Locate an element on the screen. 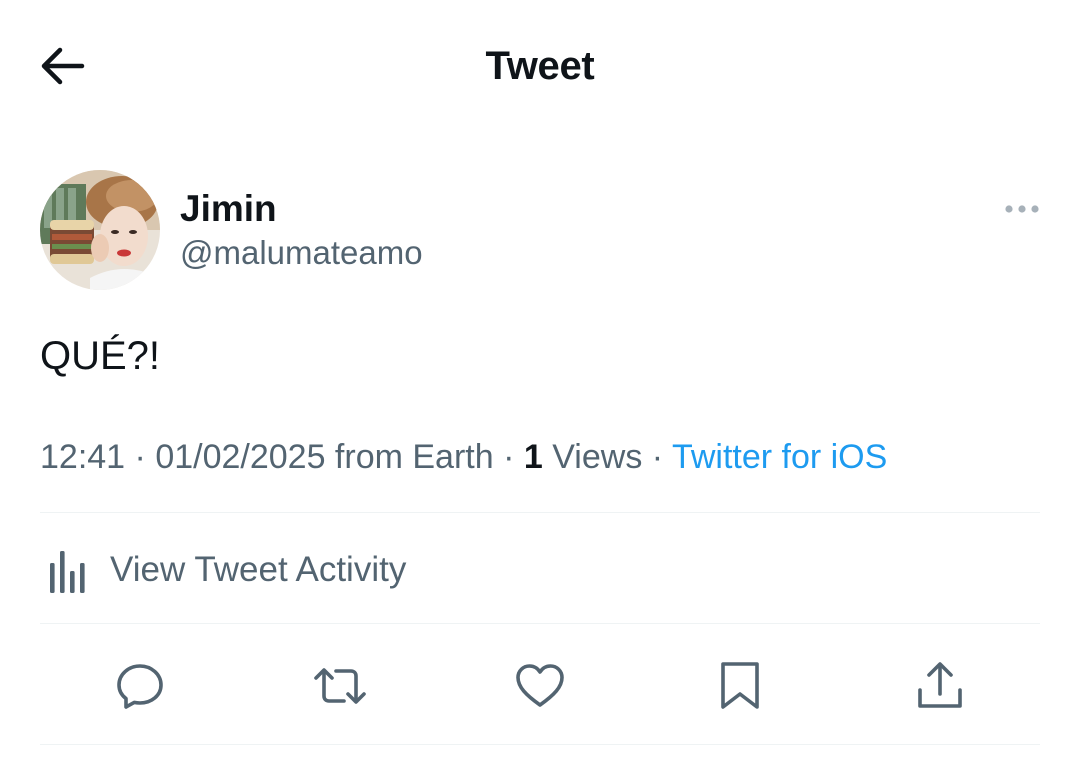  author-handle: @malumateamo is located at coordinates (301, 253).